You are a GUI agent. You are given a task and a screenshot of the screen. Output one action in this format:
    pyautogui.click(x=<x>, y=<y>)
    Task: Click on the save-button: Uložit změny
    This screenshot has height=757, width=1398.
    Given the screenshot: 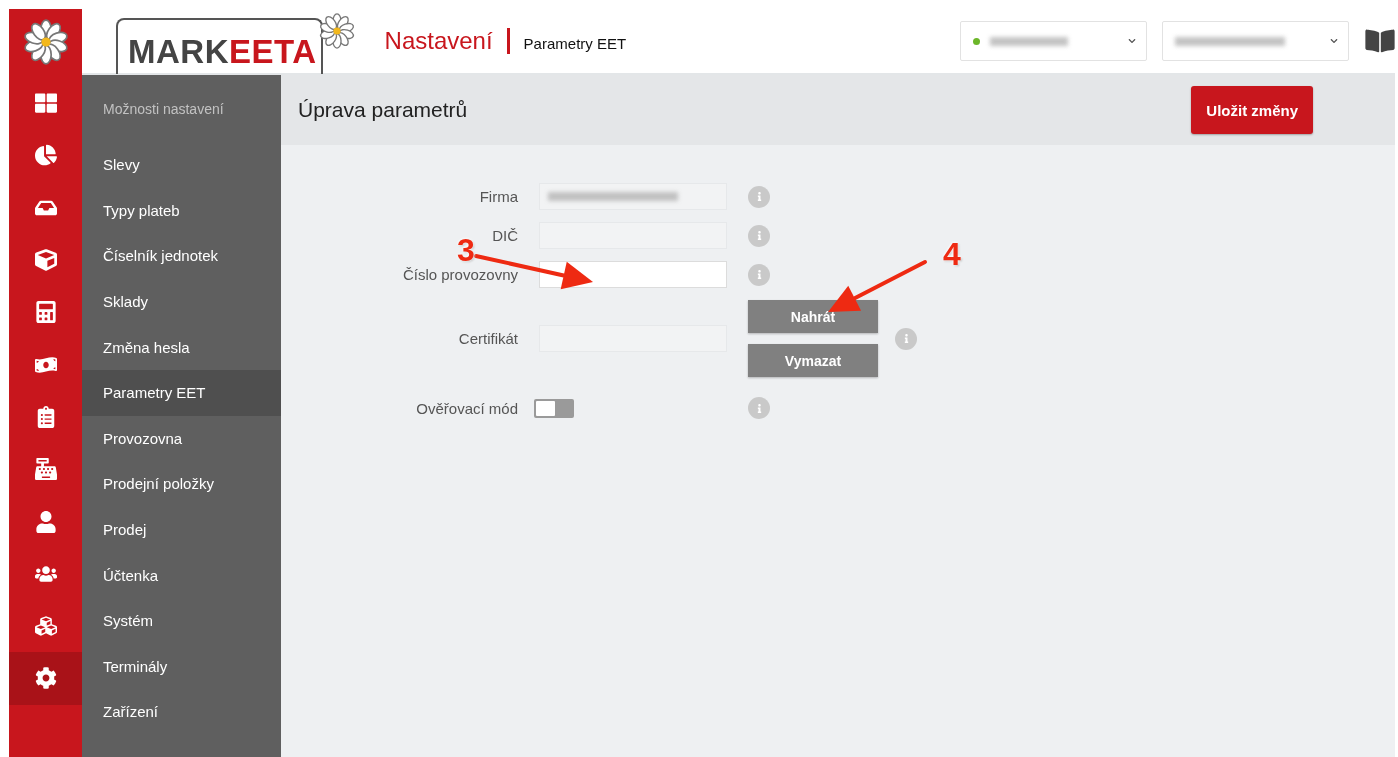 What is the action you would take?
    pyautogui.click(x=1252, y=110)
    